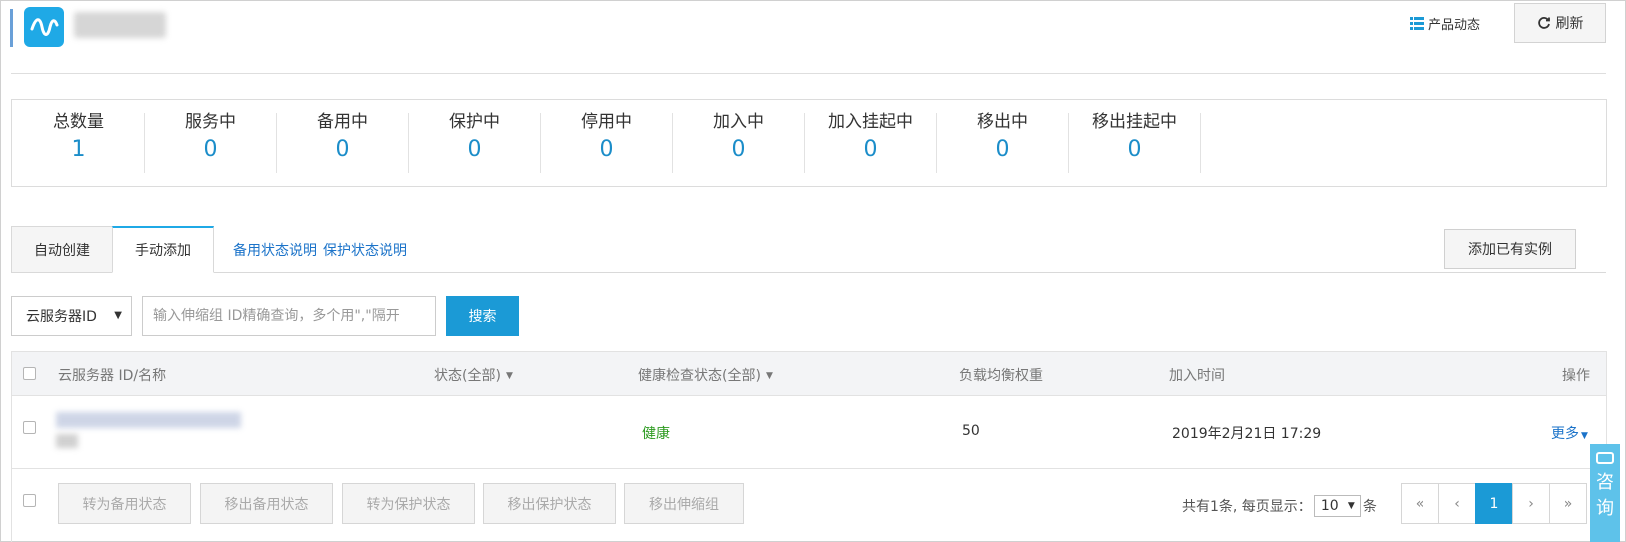  I want to click on stat-in-service: 服务中 0, so click(210, 141).